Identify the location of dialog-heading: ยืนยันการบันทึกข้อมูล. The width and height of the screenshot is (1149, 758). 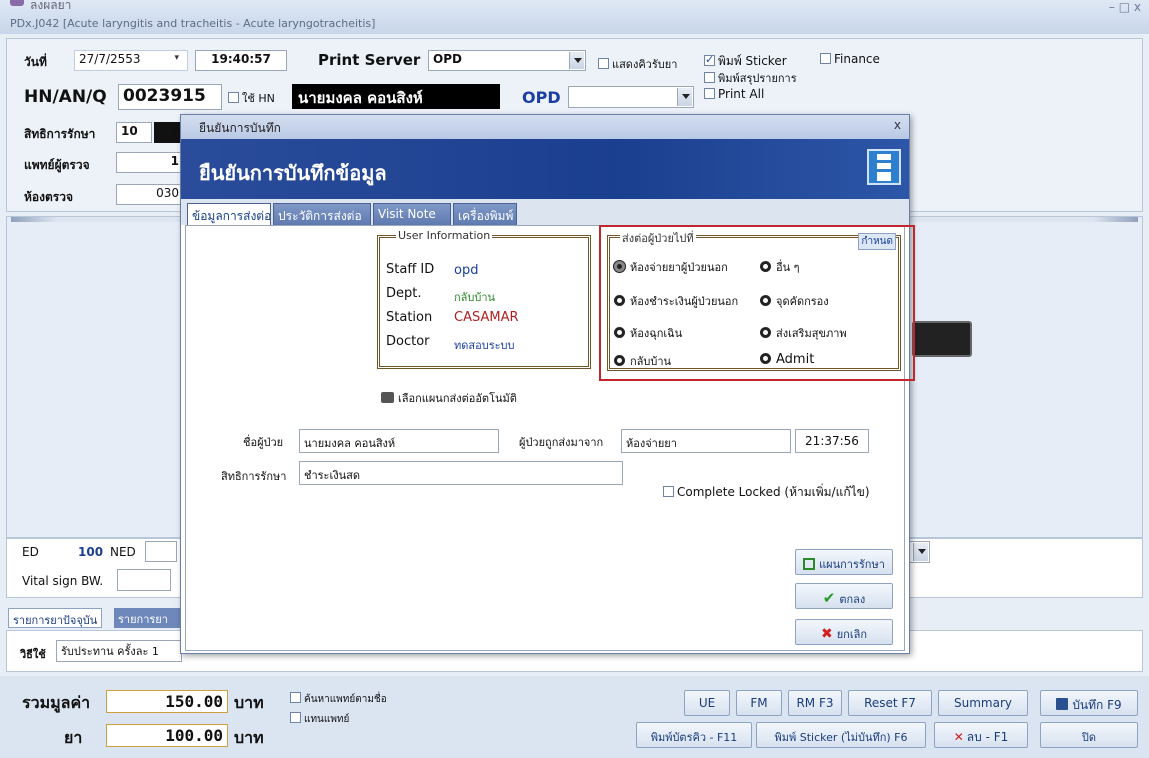
(293, 173).